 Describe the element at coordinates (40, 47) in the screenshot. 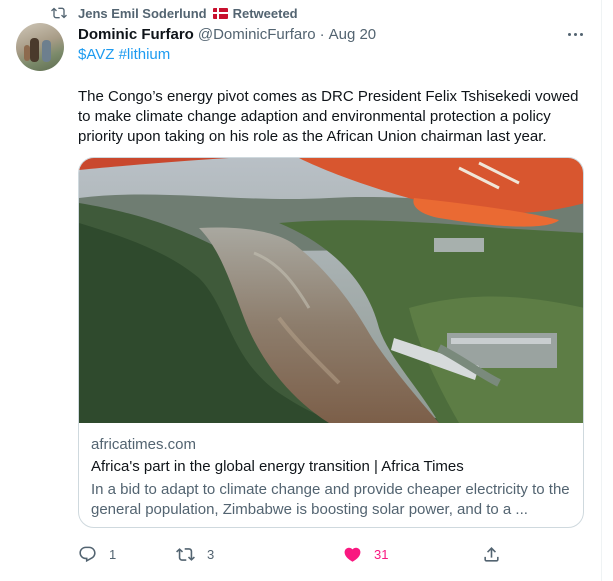

I see `avatar` at that location.